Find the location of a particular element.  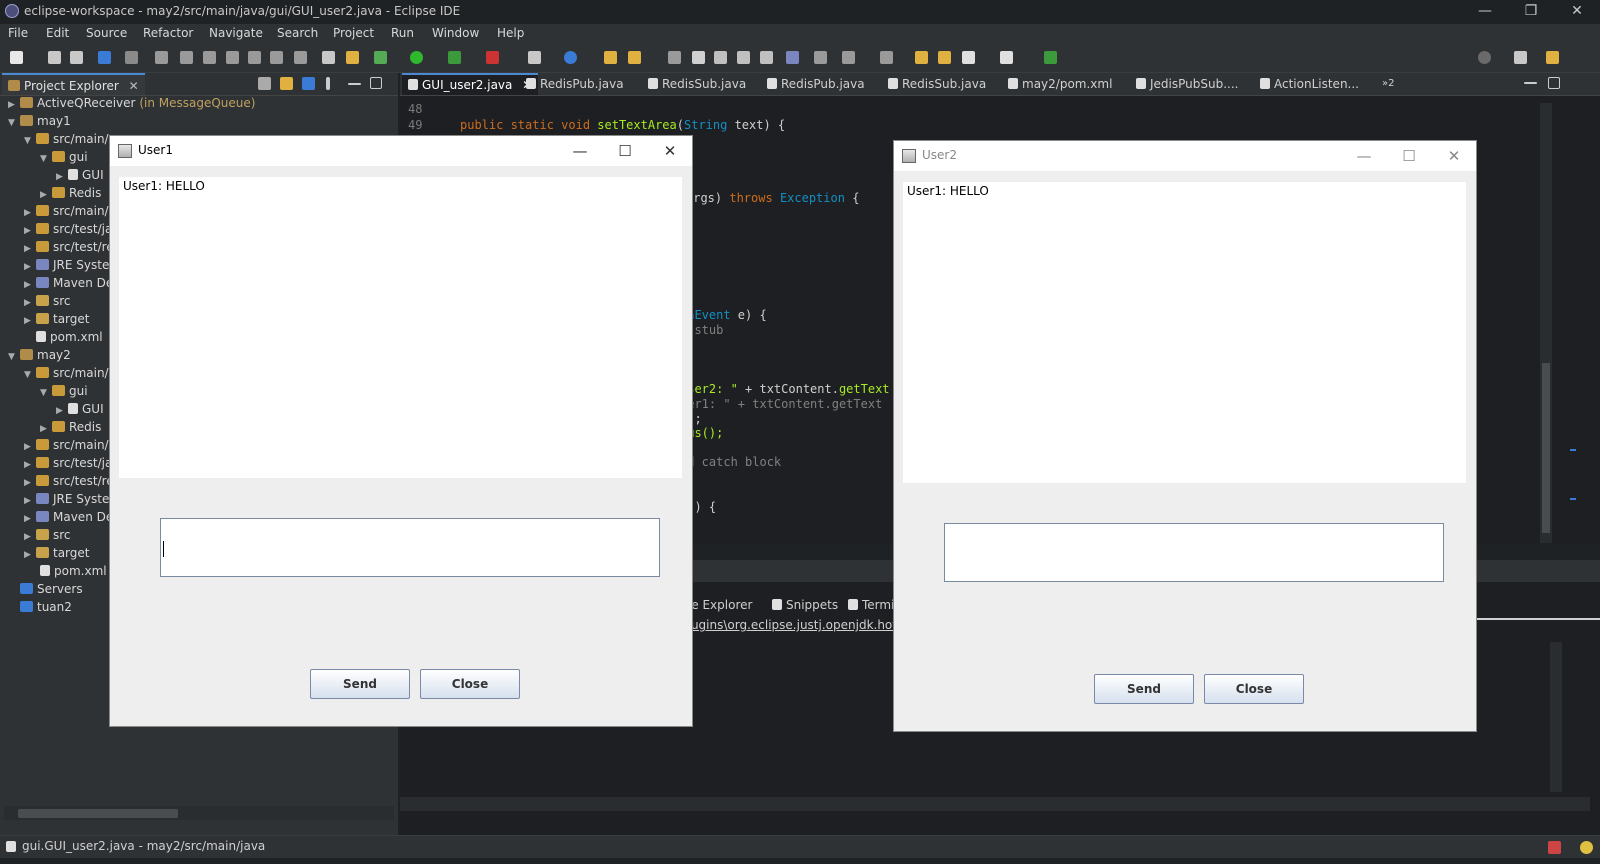

tab-terminal: Termi is located at coordinates (871, 605).